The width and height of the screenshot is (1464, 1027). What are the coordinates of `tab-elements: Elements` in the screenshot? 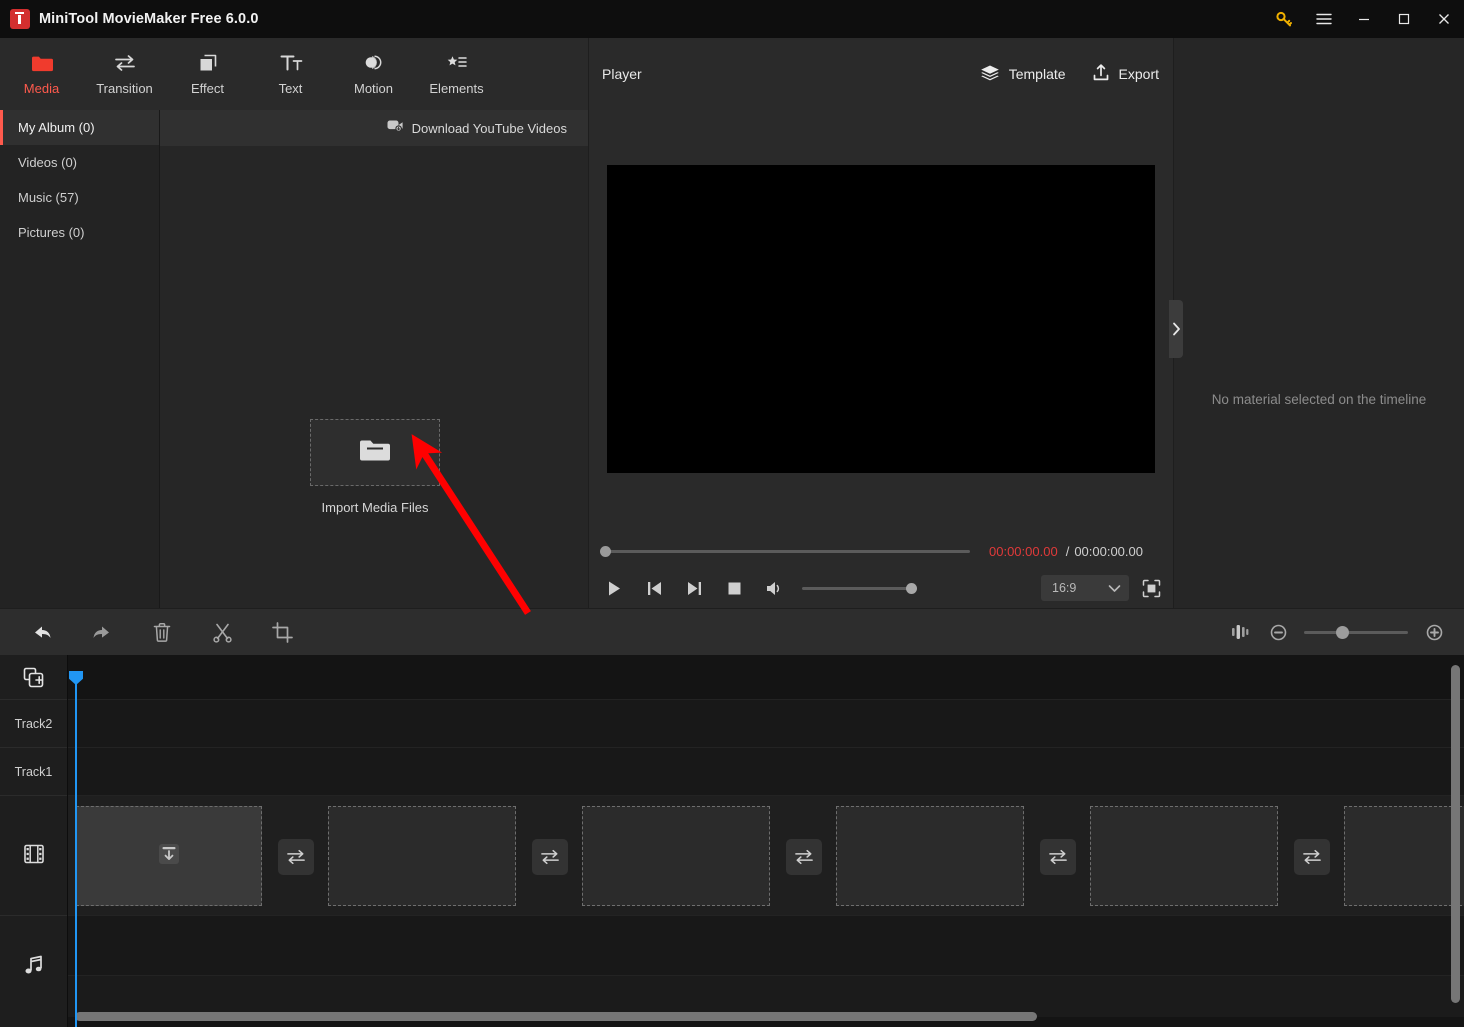 It's located at (456, 74).